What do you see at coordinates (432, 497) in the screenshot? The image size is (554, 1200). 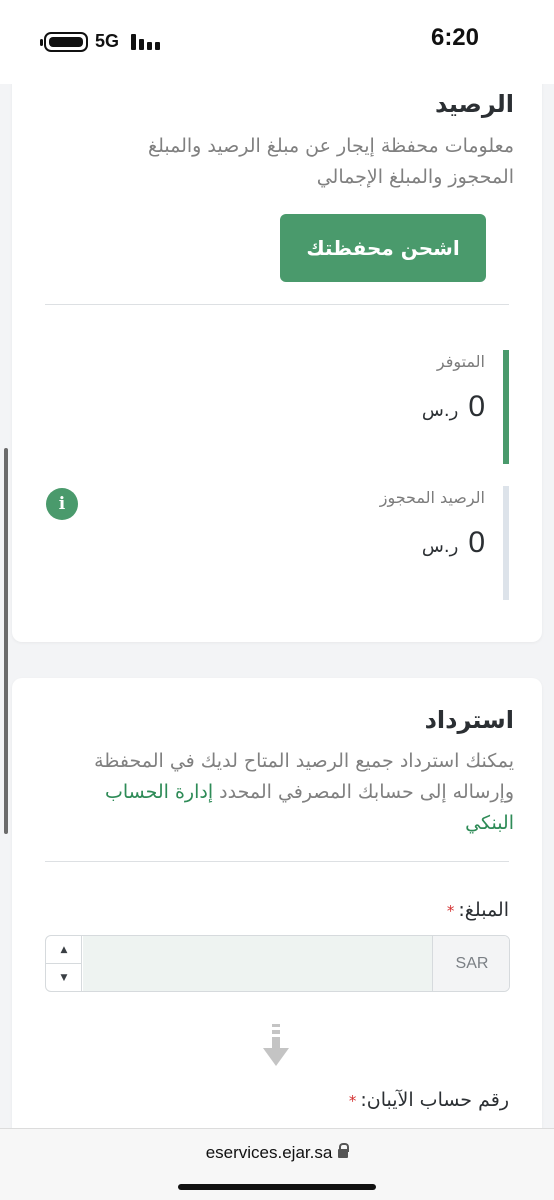 I see `reserved-label: الرصيد المحجوز` at bounding box center [432, 497].